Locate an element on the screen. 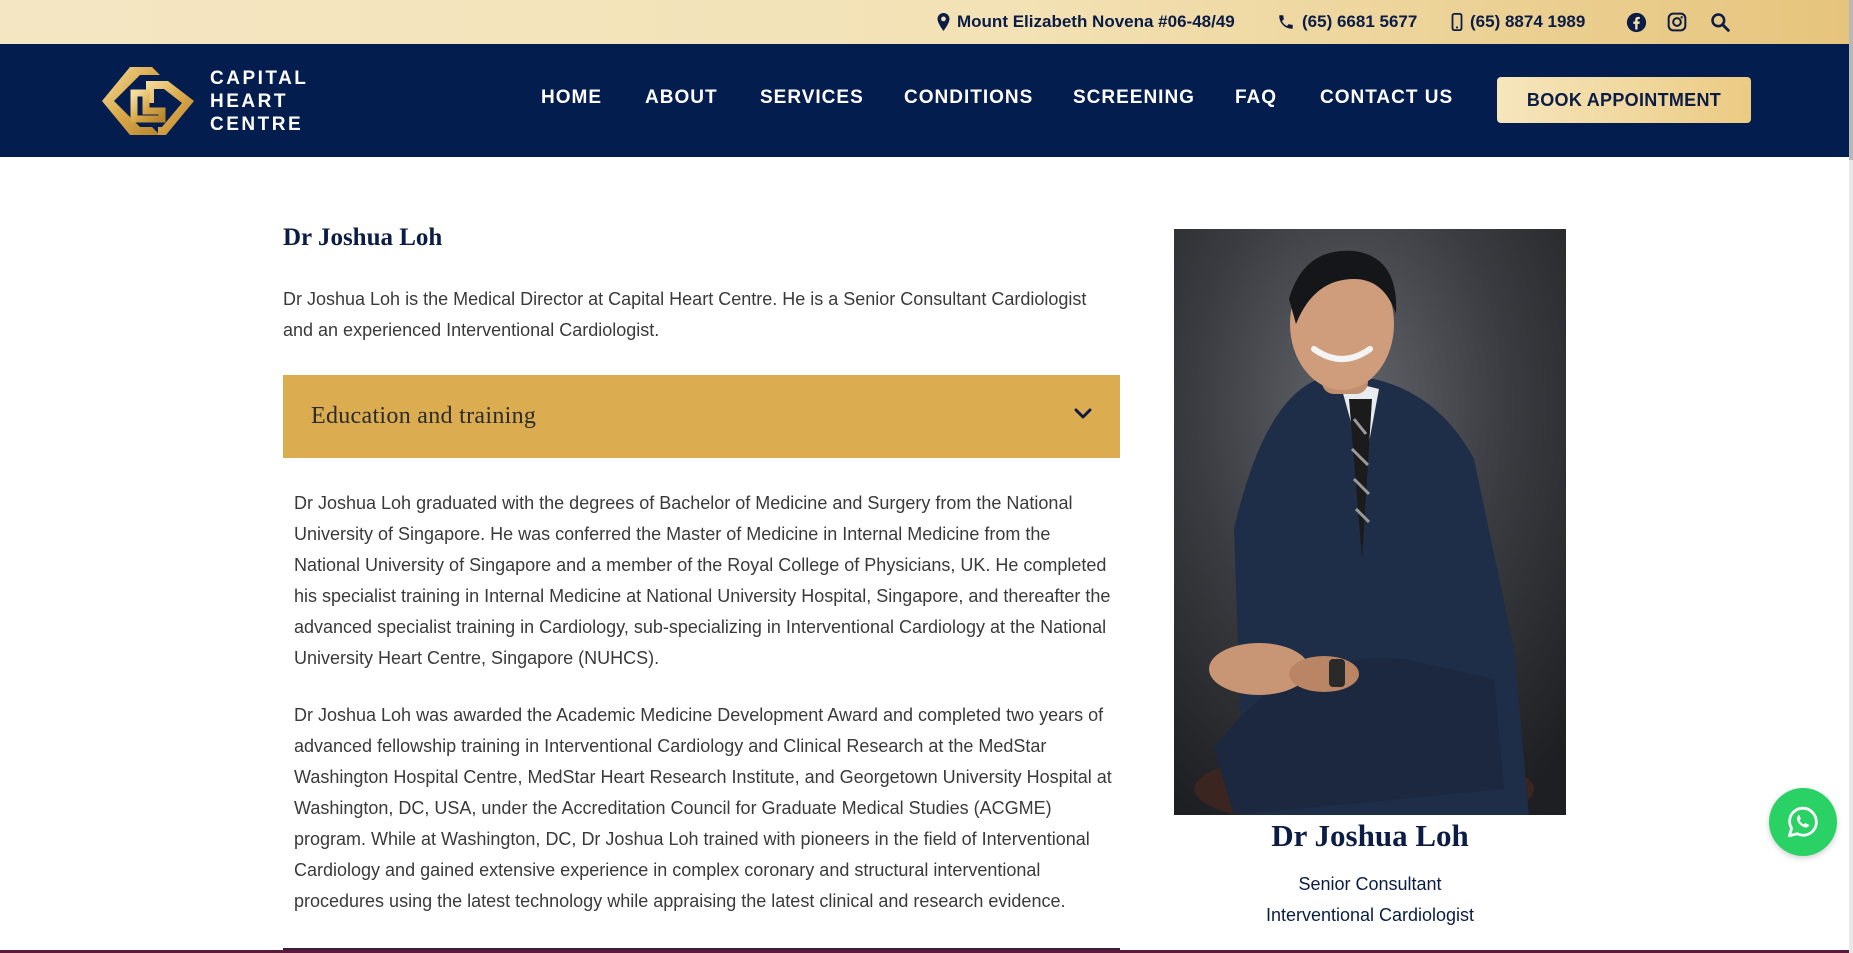 This screenshot has height=953, width=1853. portrait-caption-role-1: Senior Consultant is located at coordinates (1370, 884).